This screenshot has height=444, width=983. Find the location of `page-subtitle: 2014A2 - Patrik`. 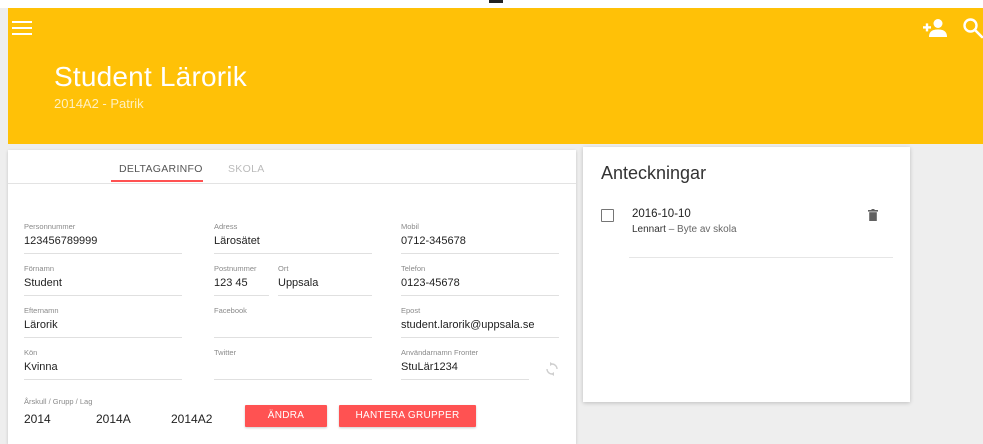

page-subtitle: 2014A2 - Patrik is located at coordinates (99, 103).